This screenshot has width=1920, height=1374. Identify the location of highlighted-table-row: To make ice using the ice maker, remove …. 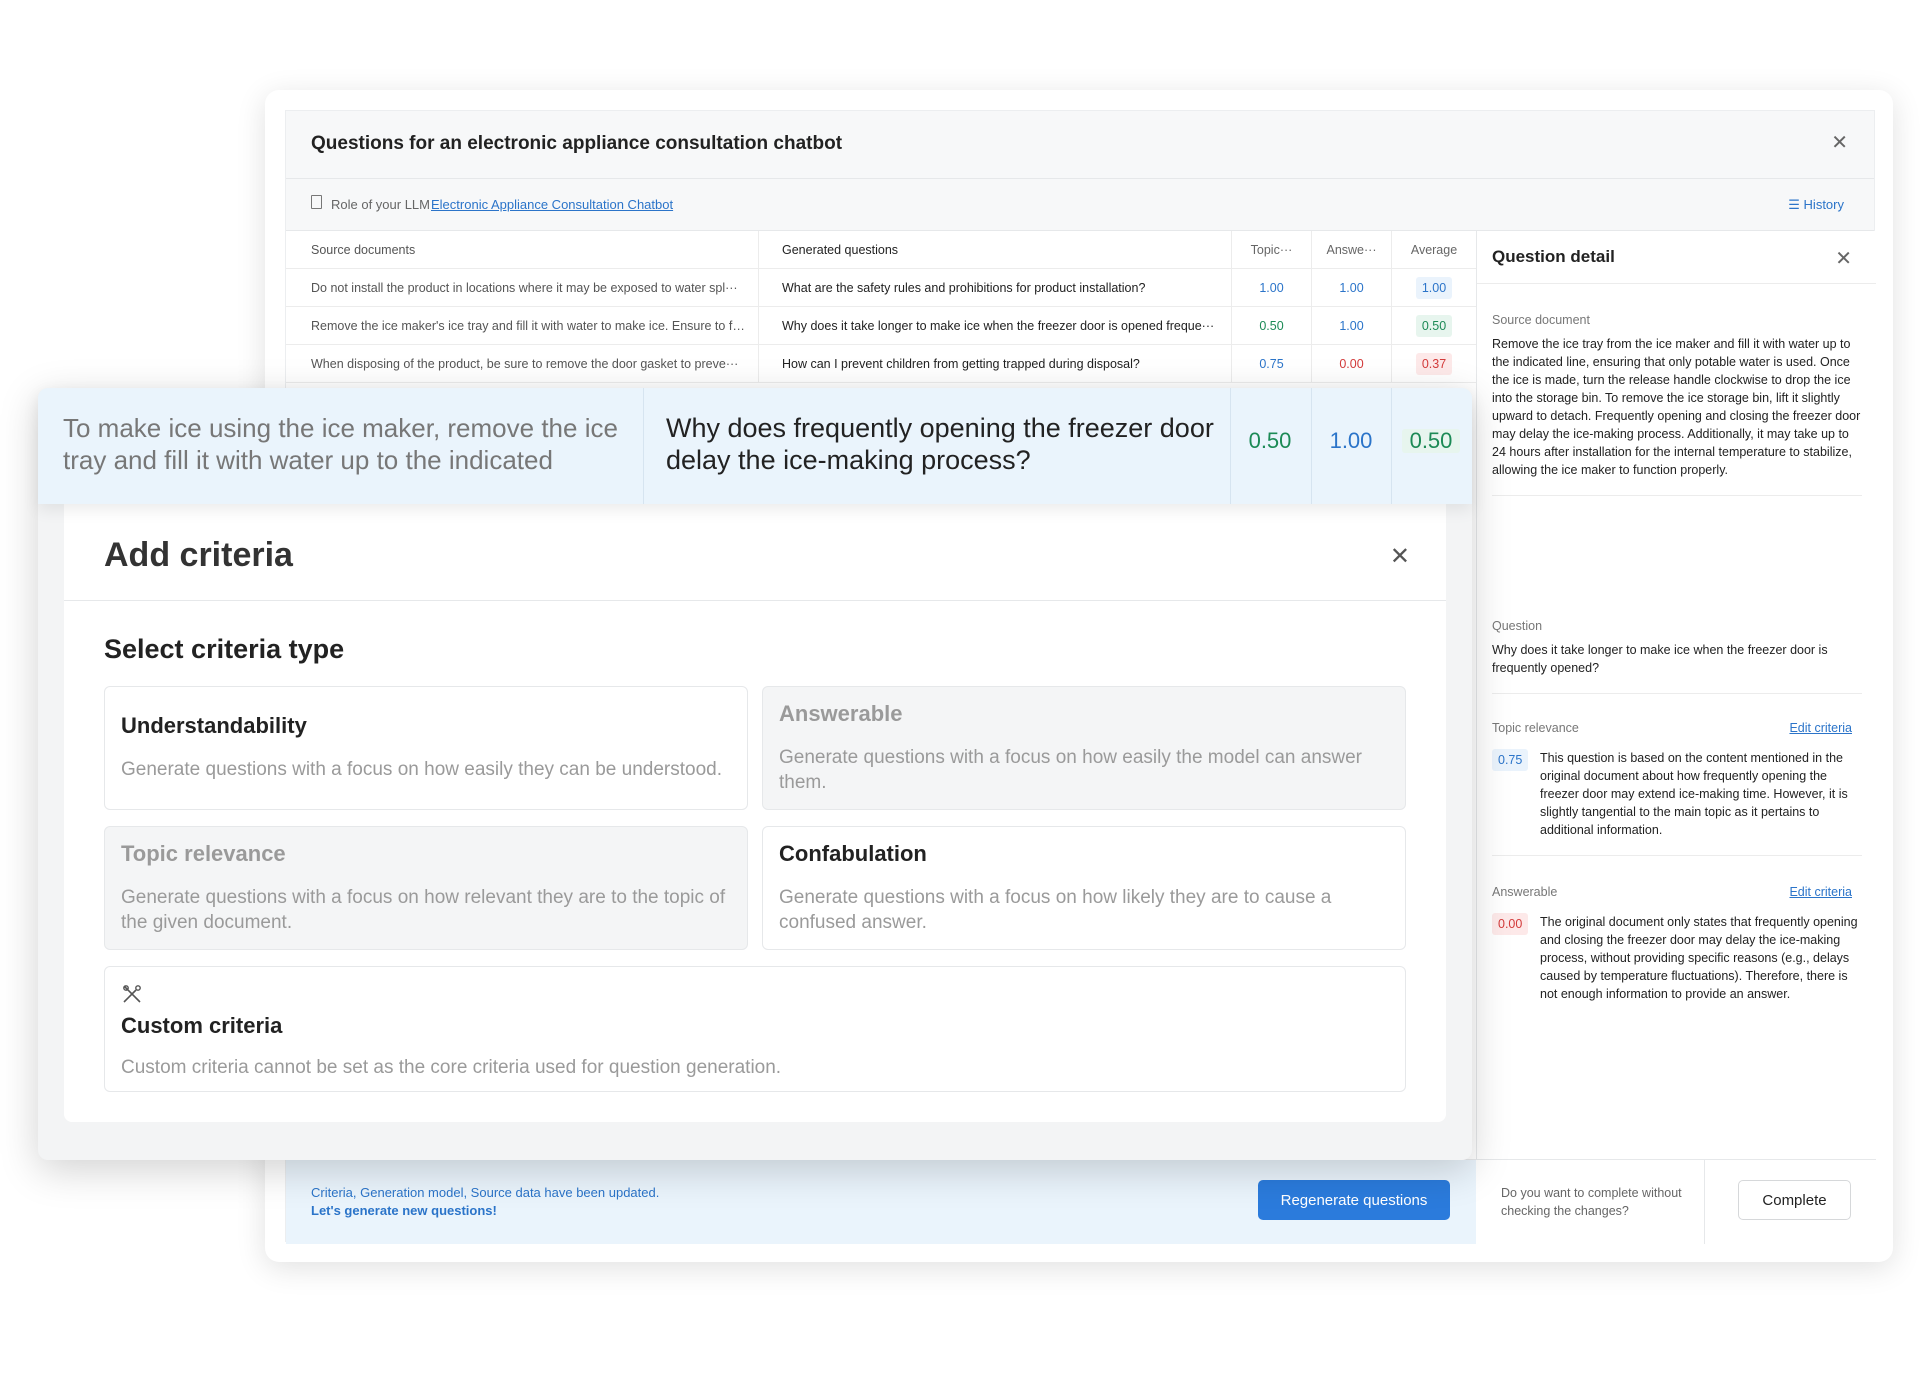
(755, 446).